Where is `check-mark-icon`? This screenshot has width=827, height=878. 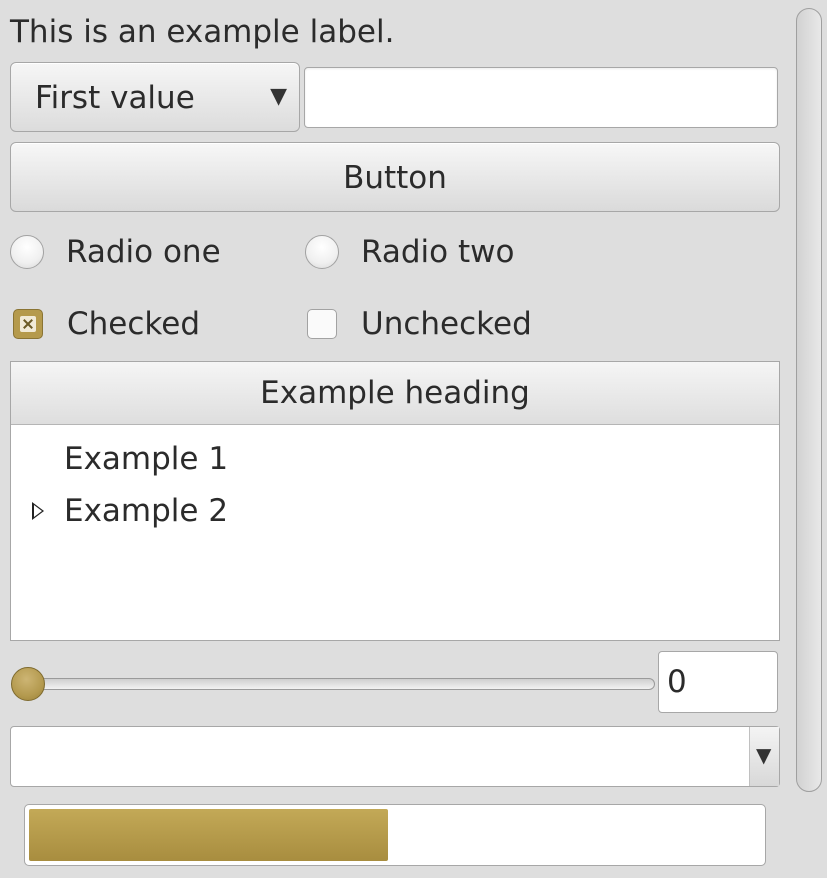 check-mark-icon is located at coordinates (28, 324).